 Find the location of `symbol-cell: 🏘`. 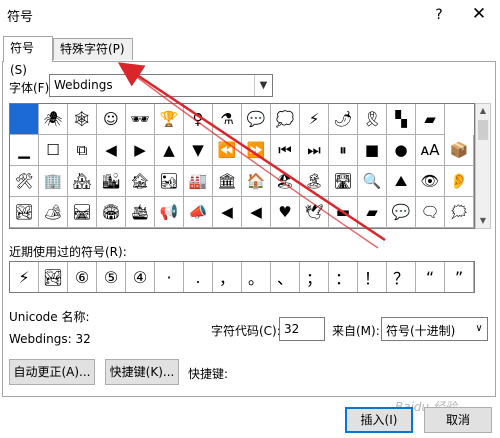

symbol-cell: 🏘 is located at coordinates (82, 181).